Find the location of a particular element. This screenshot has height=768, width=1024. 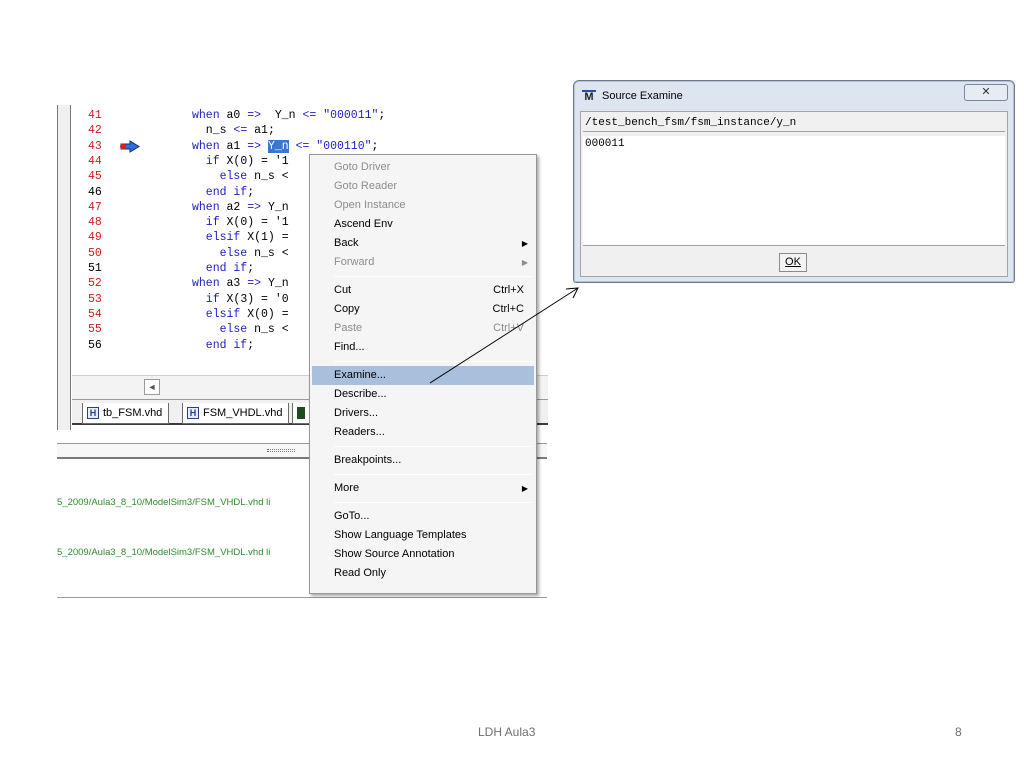

code-text: elsif X(1) = is located at coordinates (240, 237).